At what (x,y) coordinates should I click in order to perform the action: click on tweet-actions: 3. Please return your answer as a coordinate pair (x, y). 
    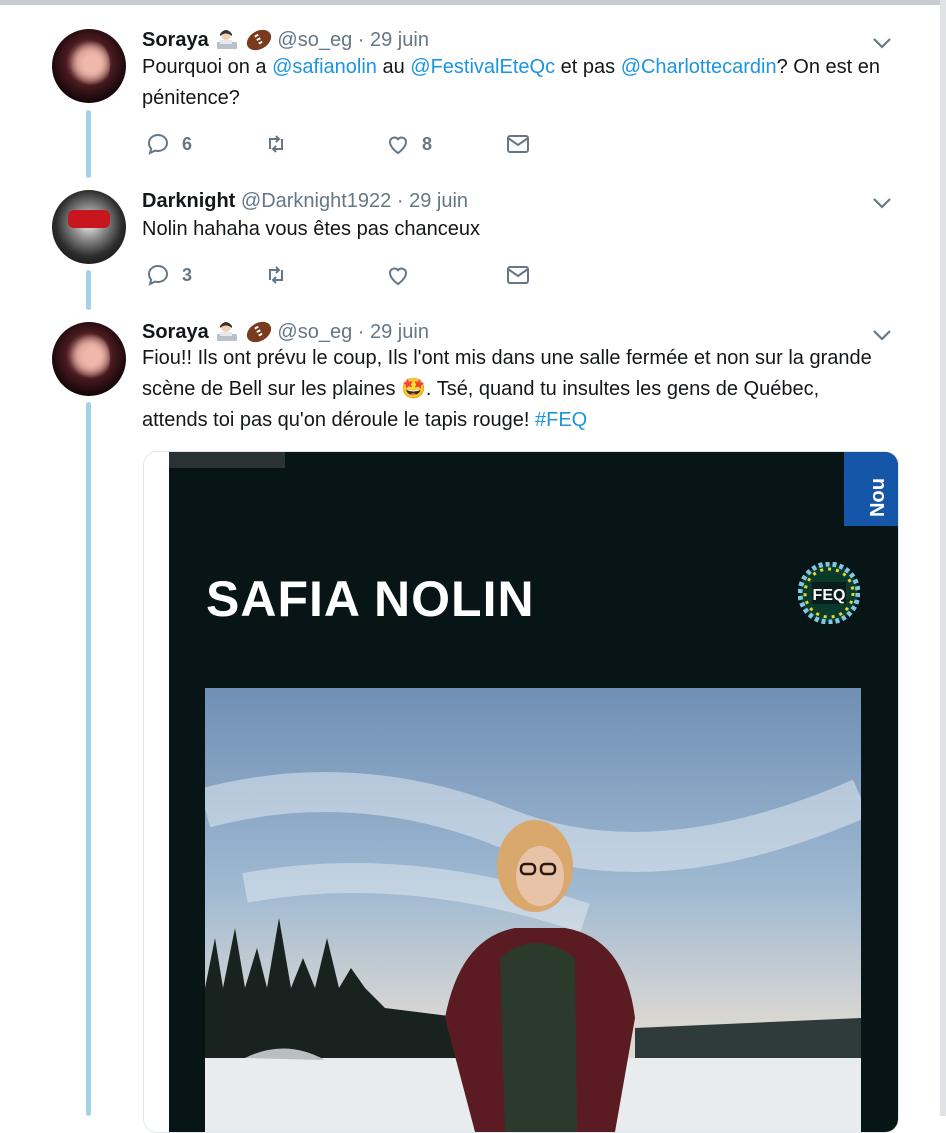
    Looking at the image, I should click on (352, 275).